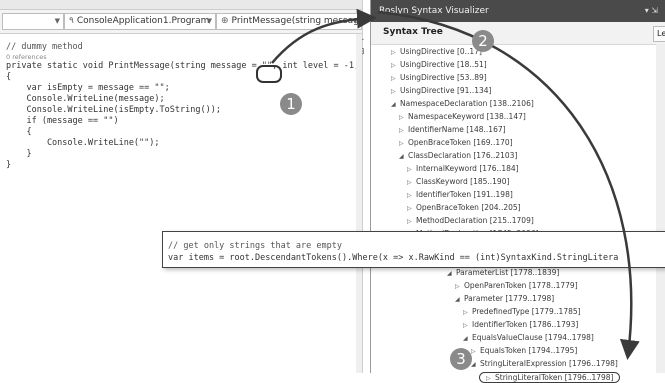 Image resolution: width=665 pixels, height=383 pixels. I want to click on callout-1: 1, so click(291, 104).